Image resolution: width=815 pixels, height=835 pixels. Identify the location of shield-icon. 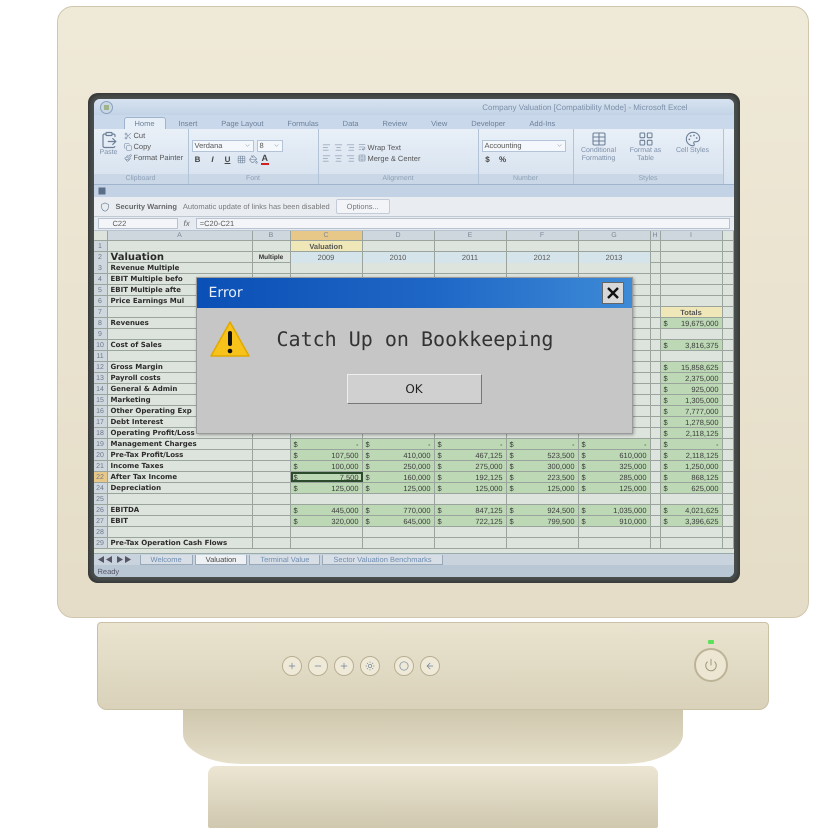
(105, 207).